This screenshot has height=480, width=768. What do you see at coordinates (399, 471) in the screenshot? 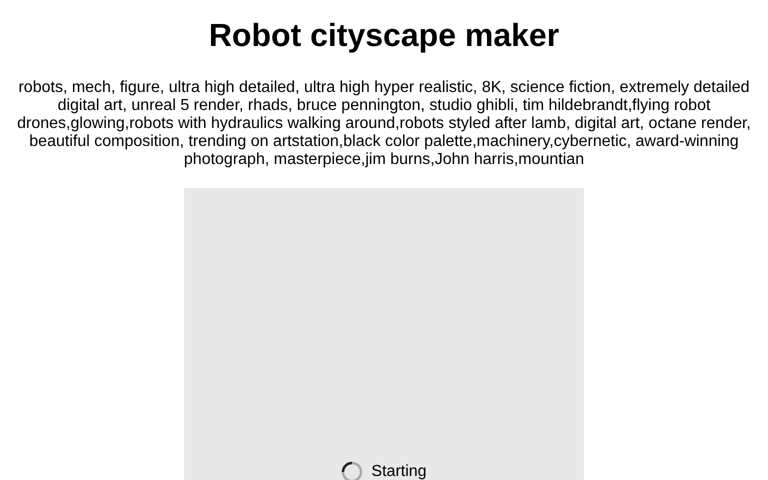
I see `status-text: Starting` at bounding box center [399, 471].